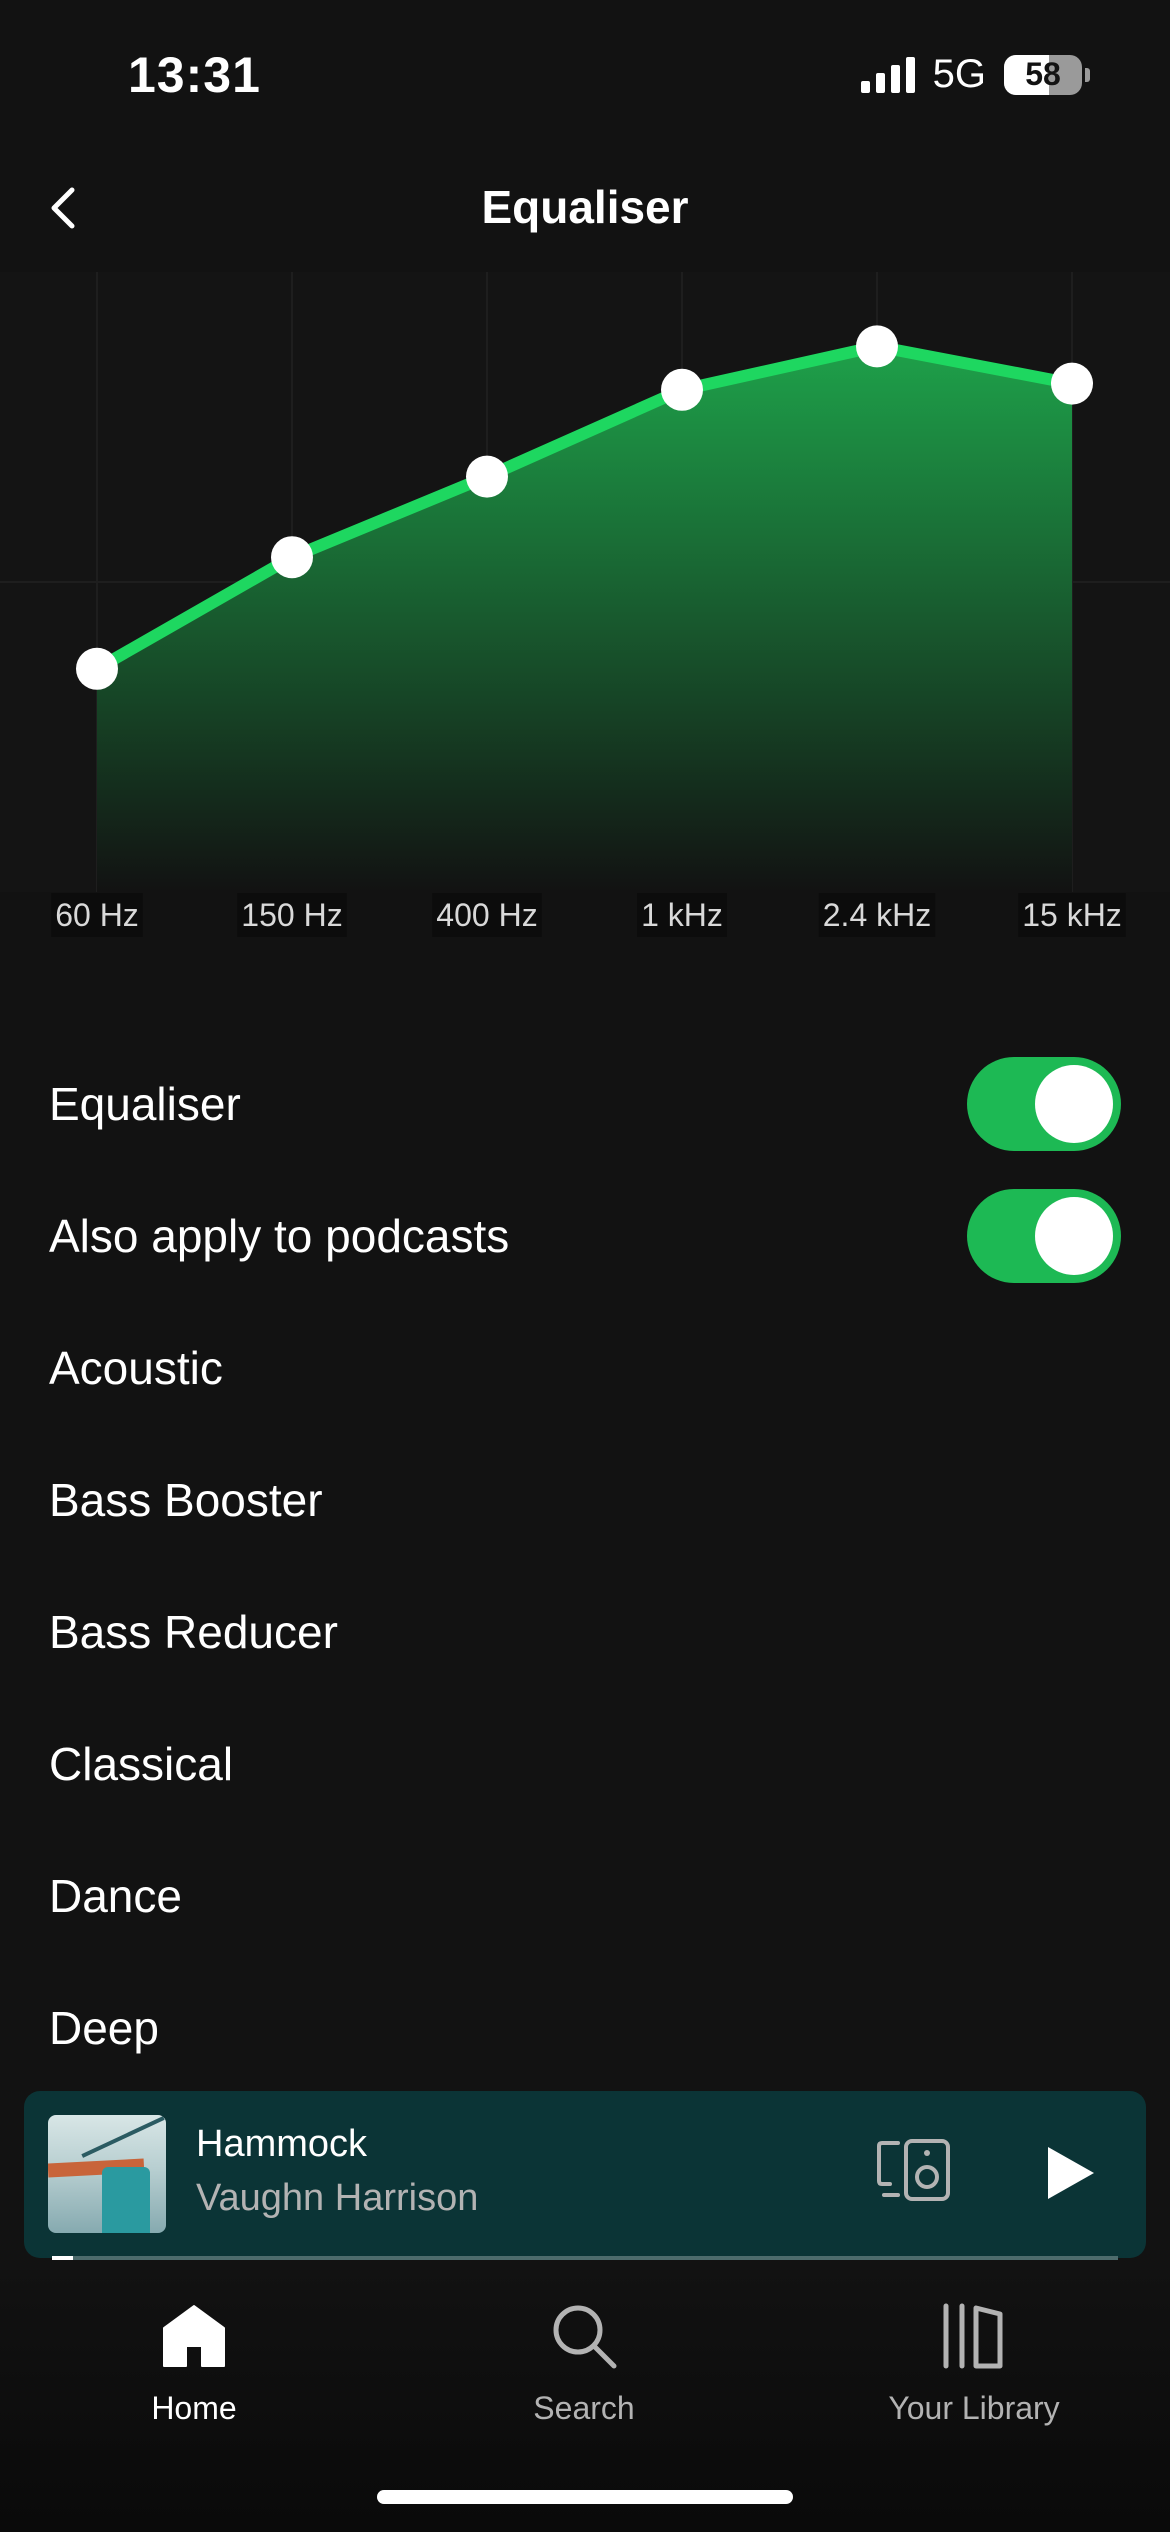 The image size is (1170, 2532). I want to click on status-icons: 5G 58, so click(975, 74).